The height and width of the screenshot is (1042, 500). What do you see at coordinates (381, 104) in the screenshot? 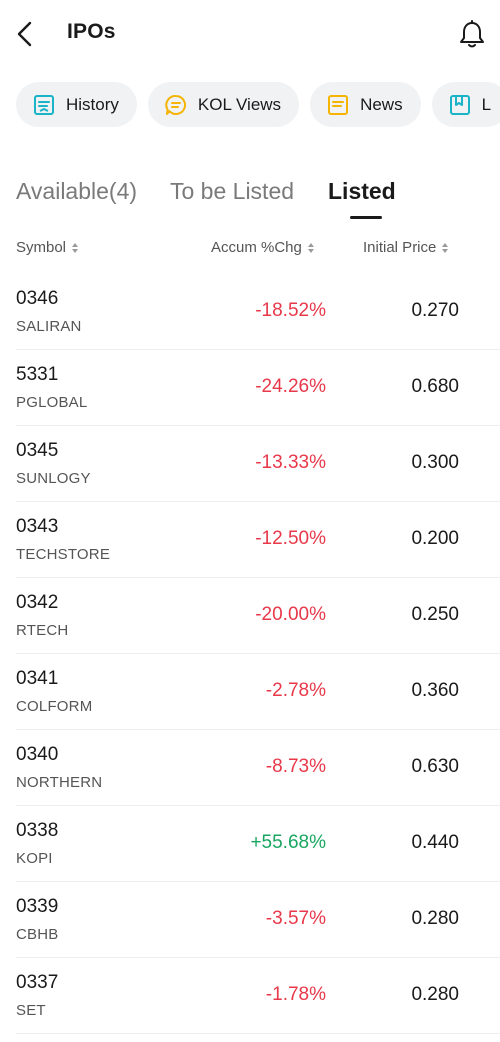
I see `chip-label: News` at bounding box center [381, 104].